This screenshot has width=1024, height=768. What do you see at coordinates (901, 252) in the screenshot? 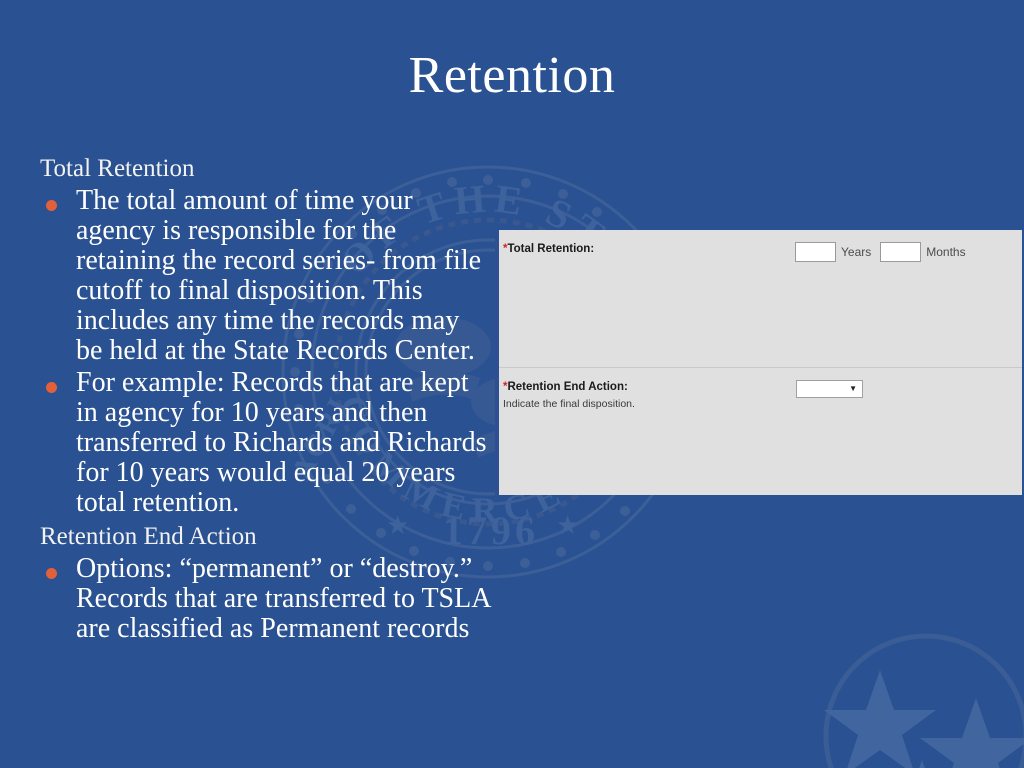
I see `months-input` at bounding box center [901, 252].